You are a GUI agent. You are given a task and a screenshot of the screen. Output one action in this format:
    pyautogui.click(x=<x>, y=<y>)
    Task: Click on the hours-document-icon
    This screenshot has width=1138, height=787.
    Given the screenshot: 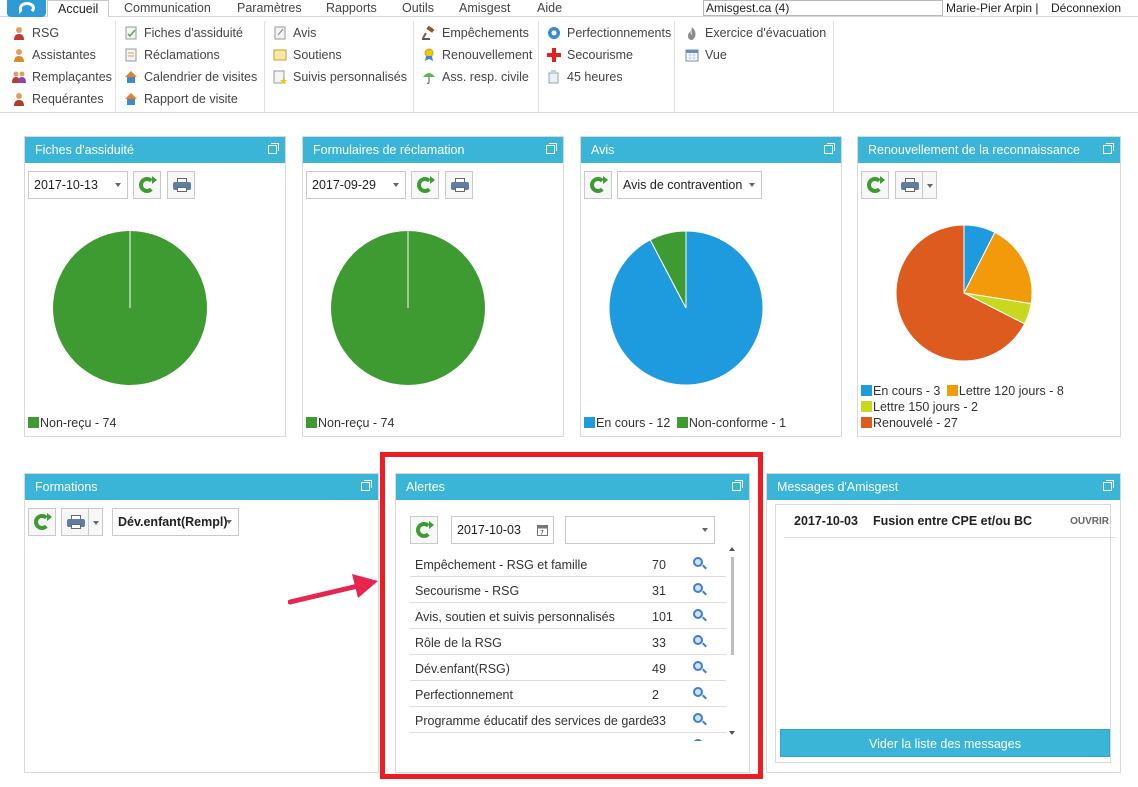 What is the action you would take?
    pyautogui.click(x=553, y=77)
    